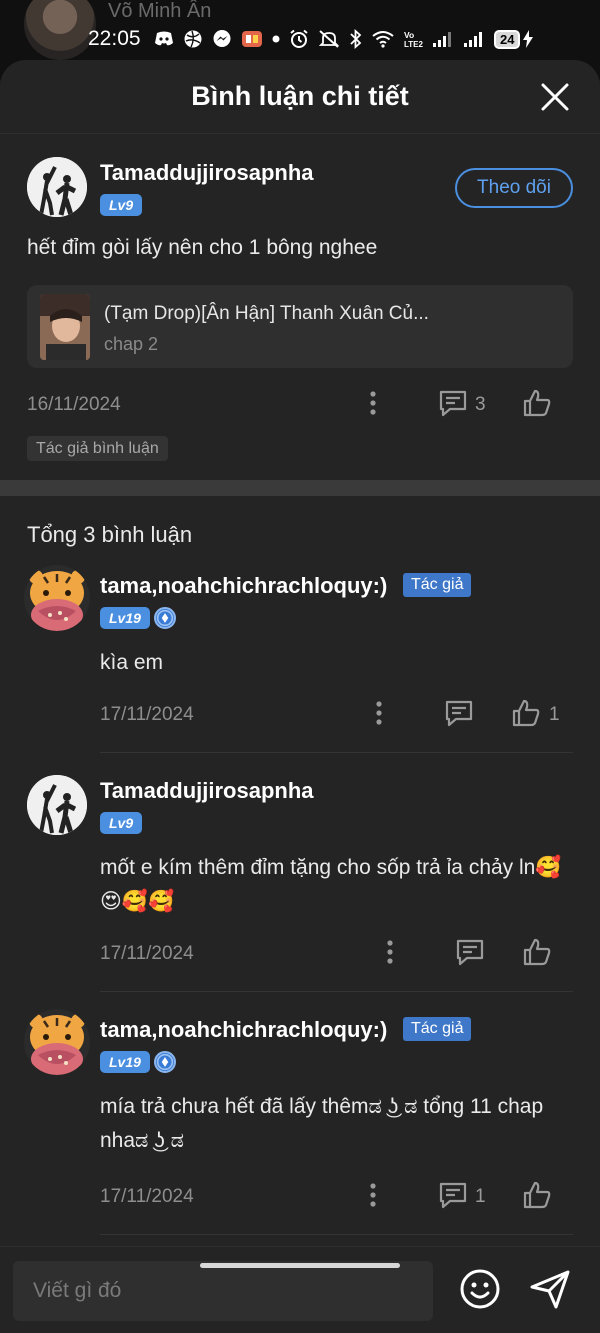 The width and height of the screenshot is (600, 1333). I want to click on background-profile-name: Võ Minh Ân, so click(160, 11).